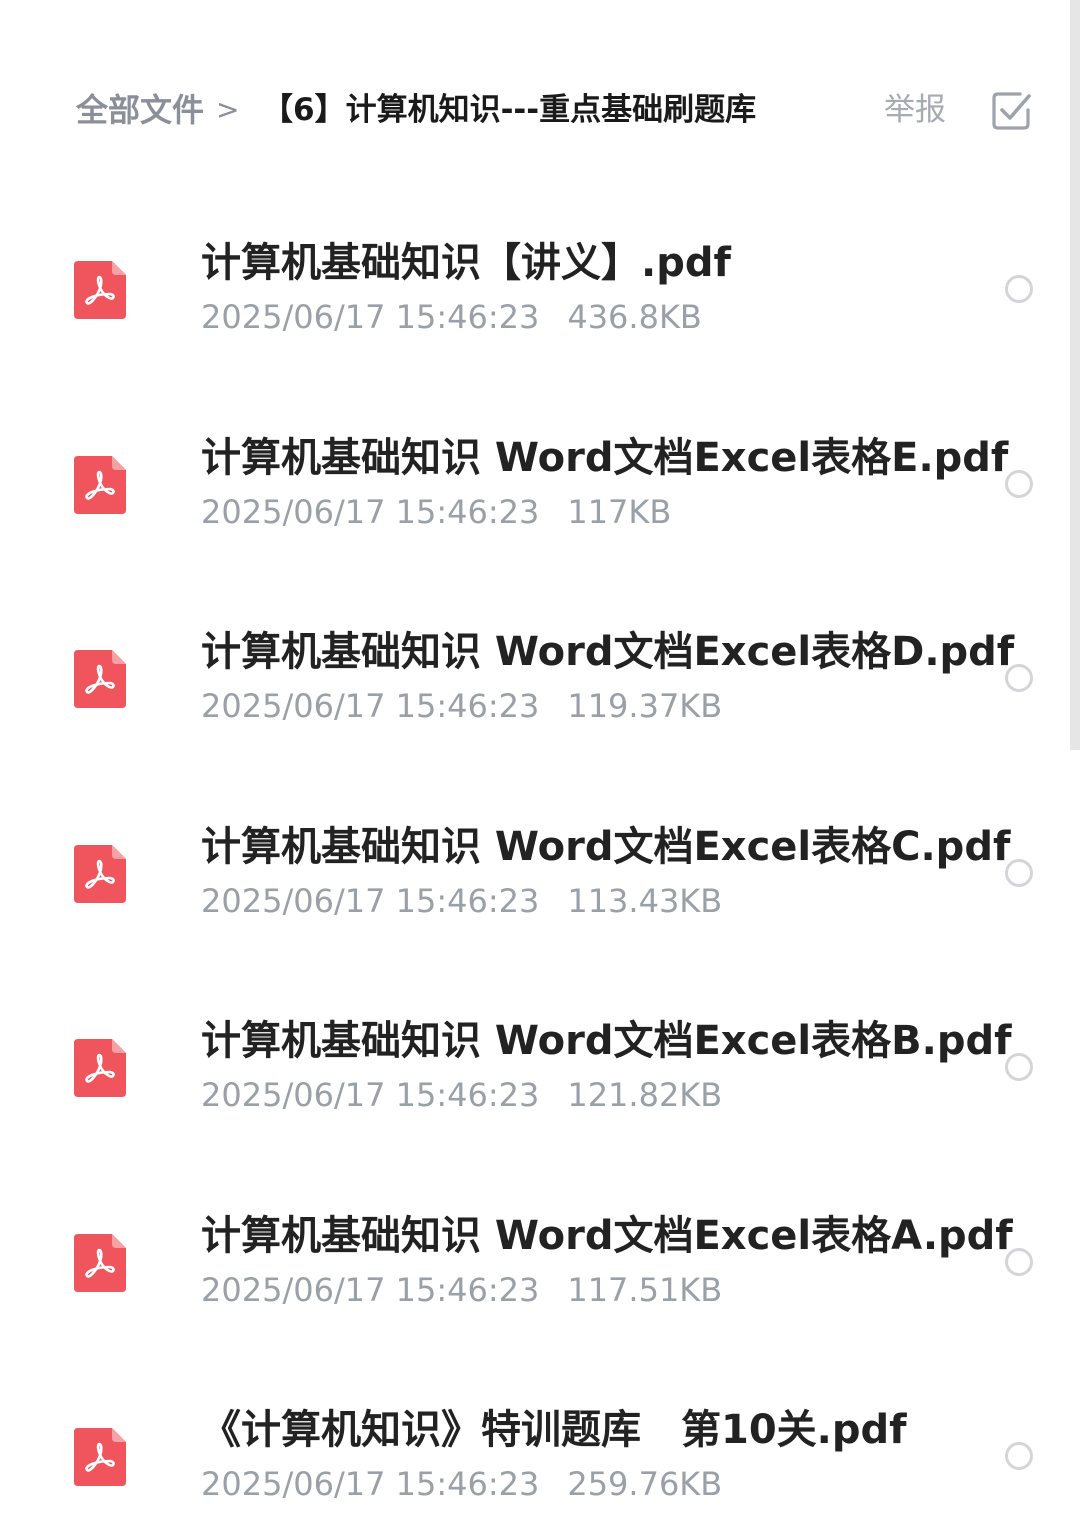 The height and width of the screenshot is (1525, 1080). Describe the element at coordinates (140, 110) in the screenshot. I see `breadcrumb-root-link: 全部文件` at that location.